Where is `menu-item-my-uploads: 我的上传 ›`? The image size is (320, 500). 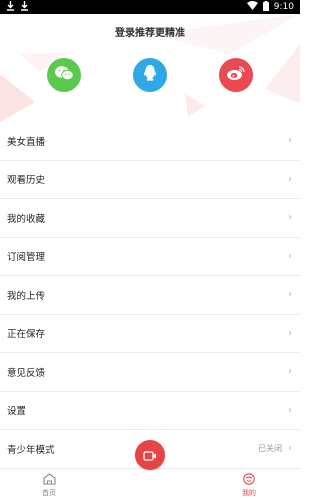
menu-item-my-uploads: 我的上传 › is located at coordinates (150, 295).